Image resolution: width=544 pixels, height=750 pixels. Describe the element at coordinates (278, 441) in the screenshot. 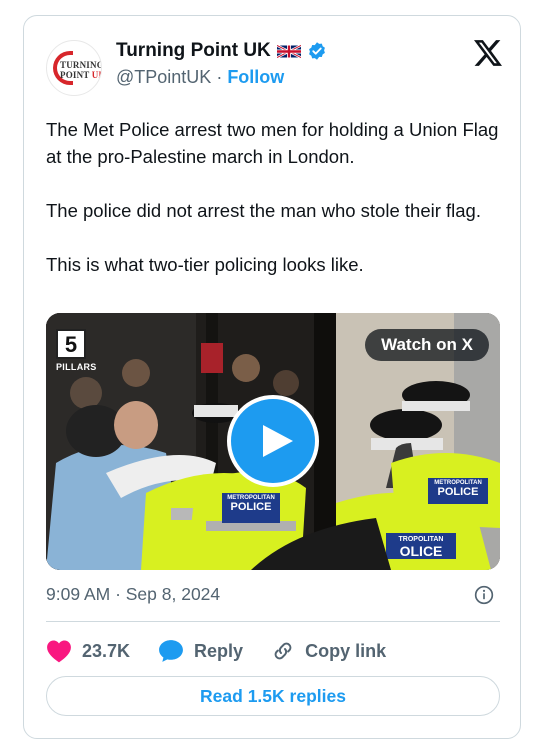

I see `play-icon` at that location.